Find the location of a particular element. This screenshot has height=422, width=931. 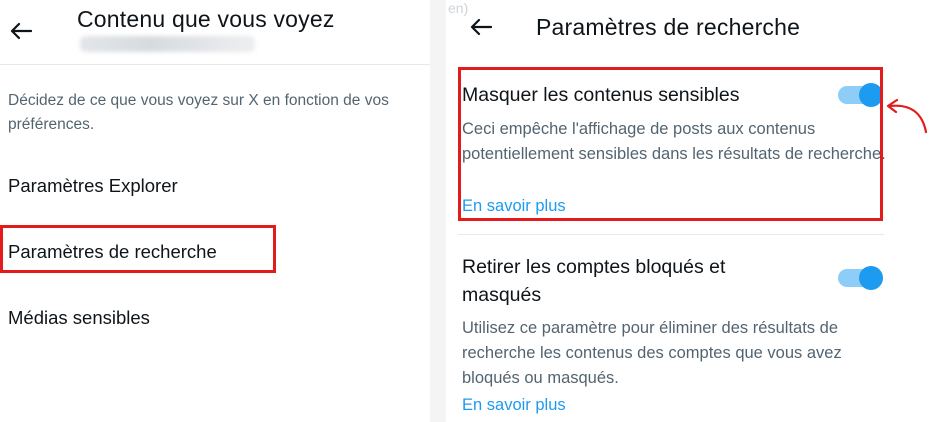

panel-gap is located at coordinates (438, 211).